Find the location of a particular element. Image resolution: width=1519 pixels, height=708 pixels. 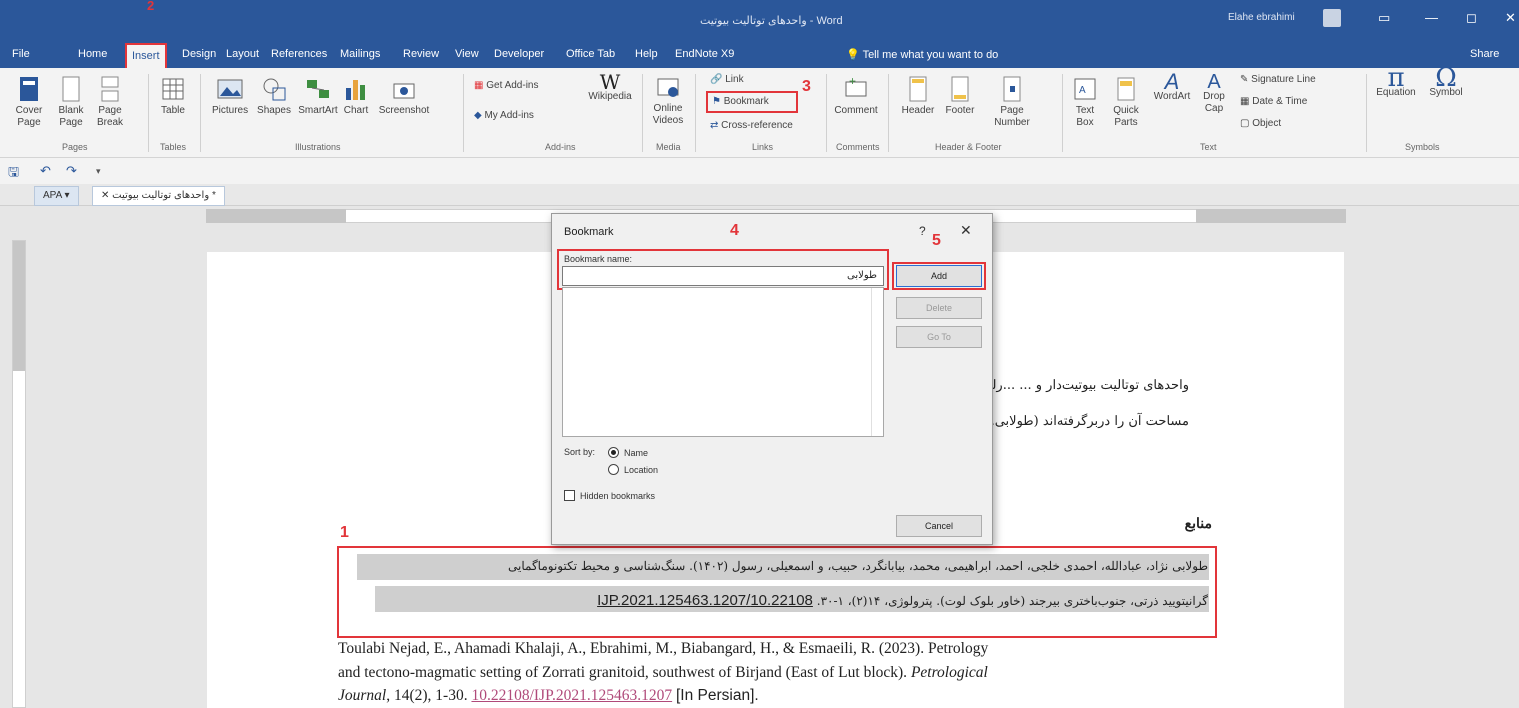

avatar is located at coordinates (1332, 18).